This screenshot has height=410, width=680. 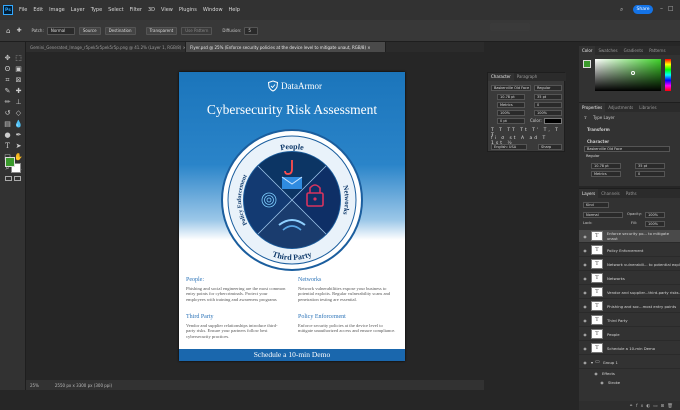 What do you see at coordinates (629, 373) in the screenshot?
I see `effects-row: ◉ Effects` at bounding box center [629, 373].